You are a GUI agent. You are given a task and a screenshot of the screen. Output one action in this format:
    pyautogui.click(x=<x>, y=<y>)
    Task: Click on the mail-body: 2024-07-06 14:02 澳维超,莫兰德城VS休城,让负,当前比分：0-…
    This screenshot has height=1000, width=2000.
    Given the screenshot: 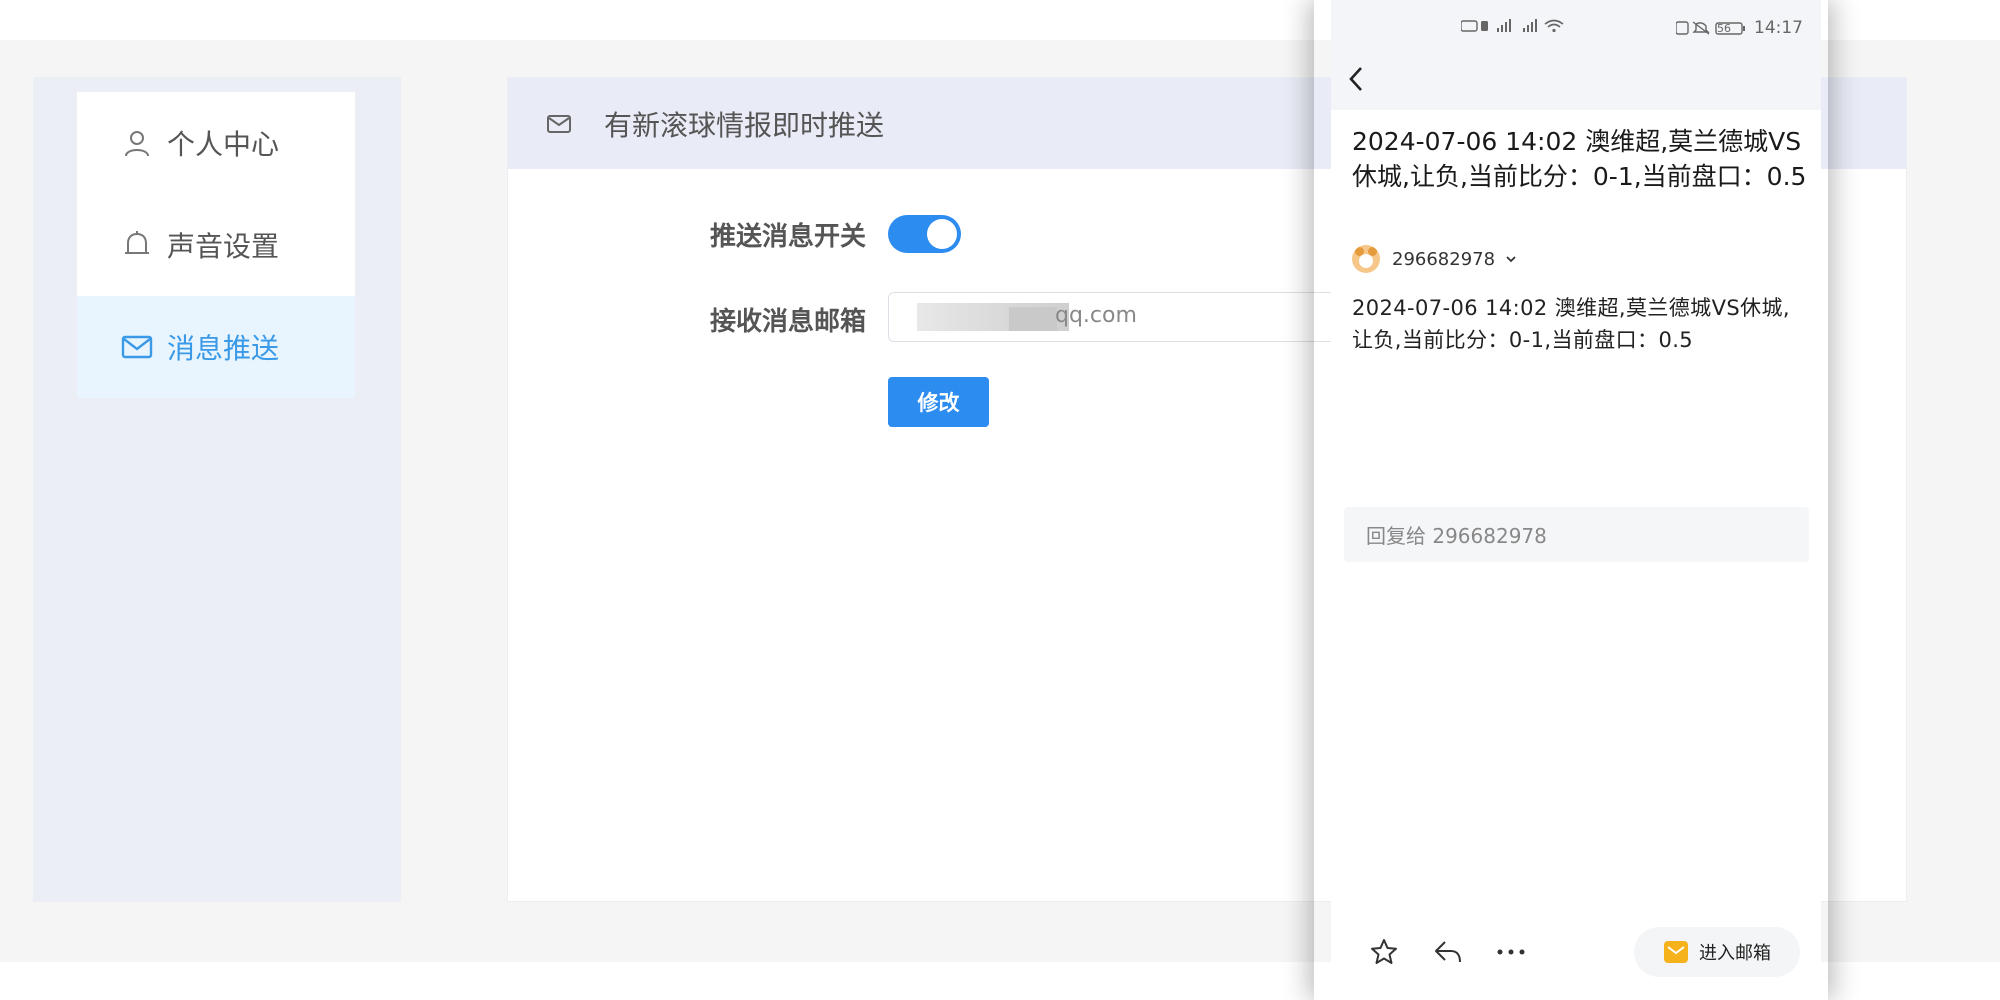 What is the action you would take?
    pyautogui.click(x=1571, y=324)
    